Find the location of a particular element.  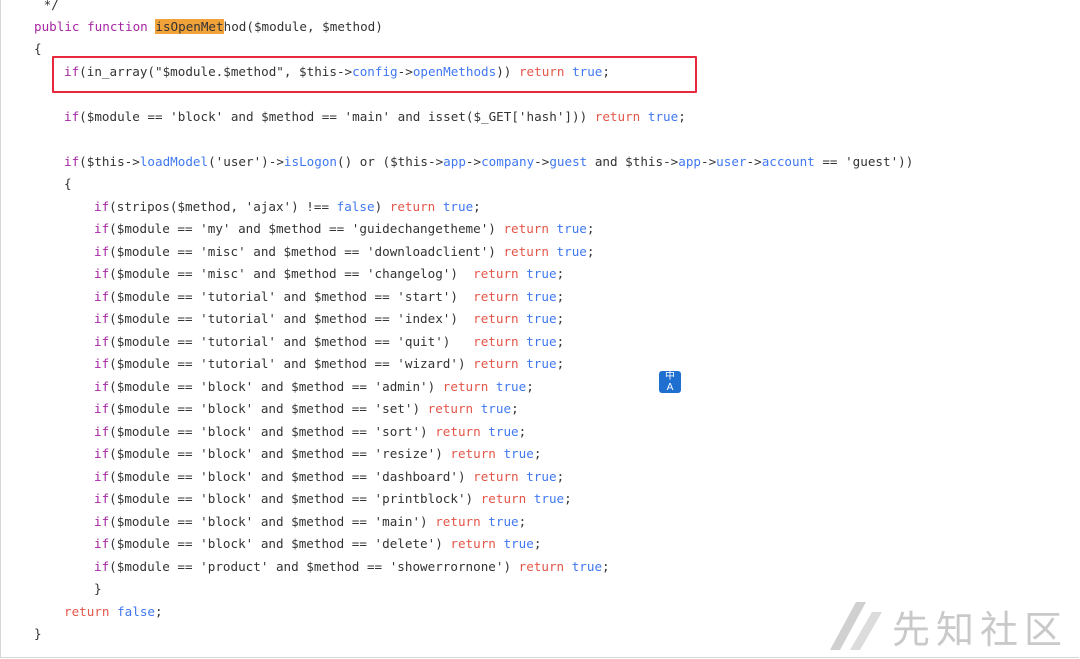

code-token: public is located at coordinates (57, 26).